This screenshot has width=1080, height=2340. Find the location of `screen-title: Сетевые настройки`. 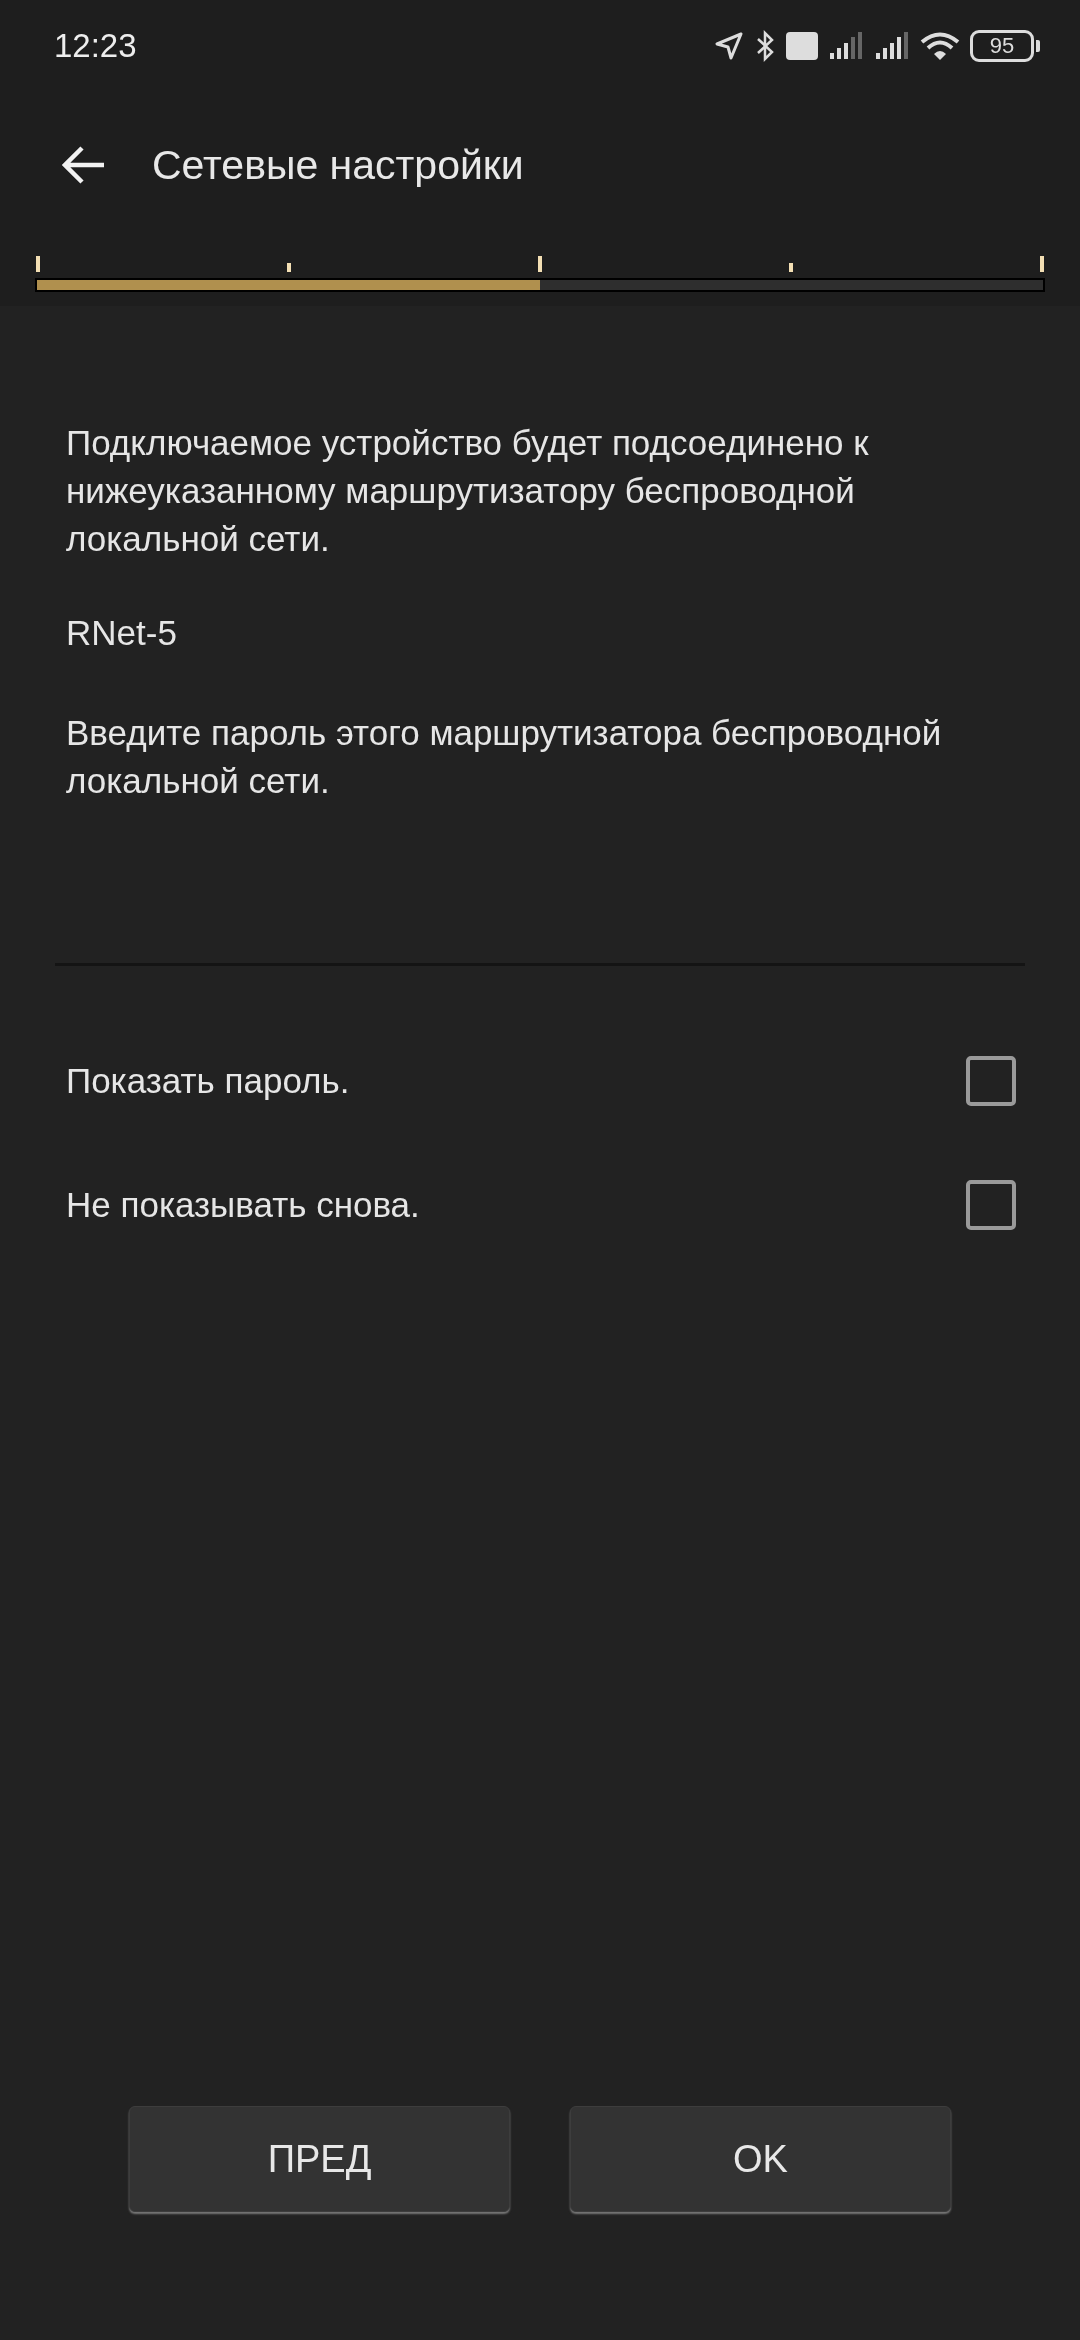

screen-title: Сетевые настройки is located at coordinates (338, 165).